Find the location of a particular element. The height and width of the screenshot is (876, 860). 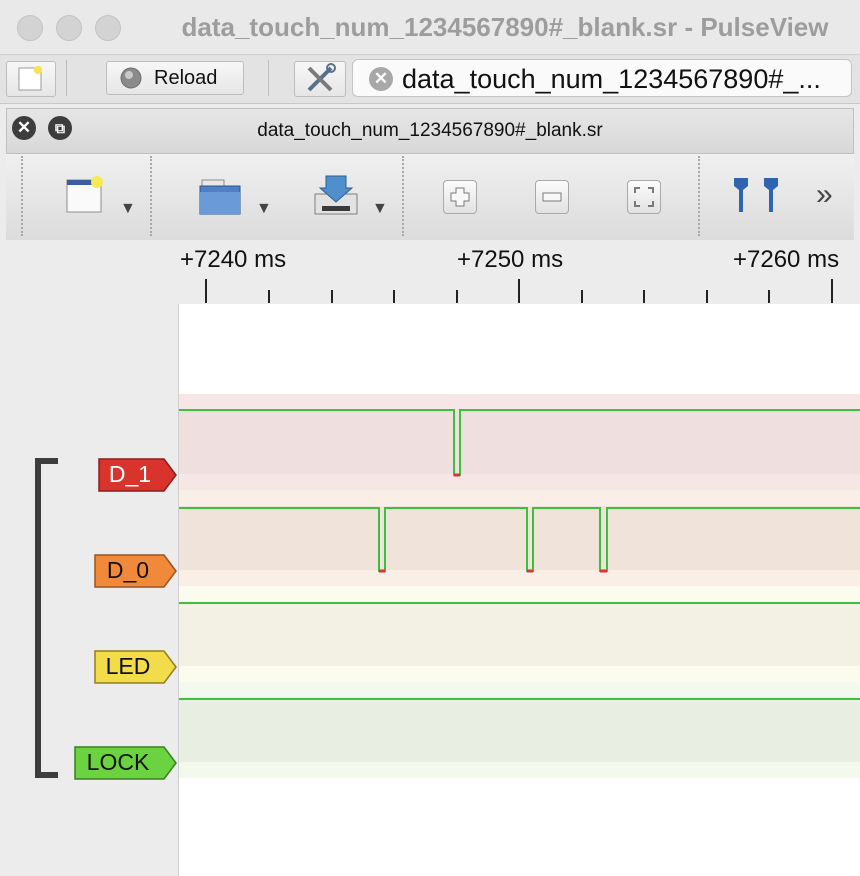

open-button is located at coordinates (221, 196).